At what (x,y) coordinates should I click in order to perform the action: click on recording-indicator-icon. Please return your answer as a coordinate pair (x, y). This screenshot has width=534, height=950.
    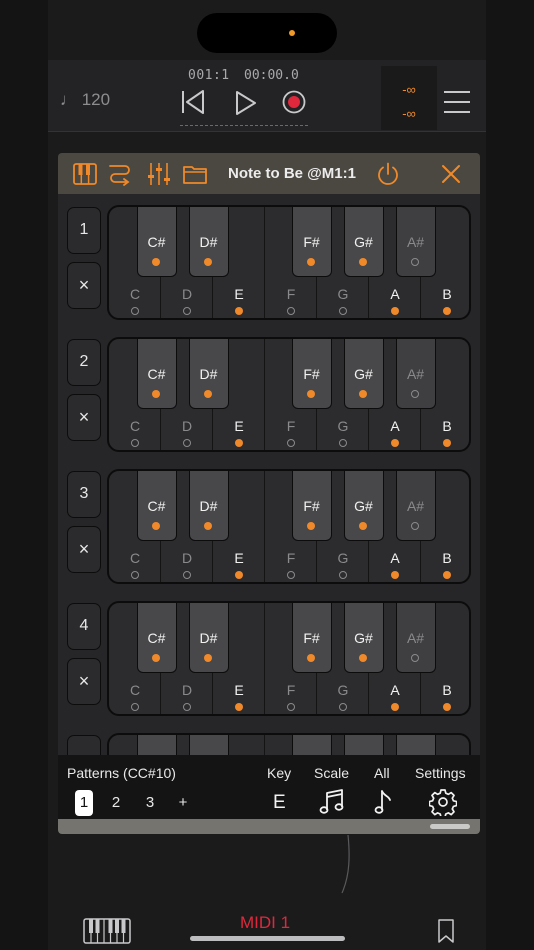
    Looking at the image, I should click on (292, 33).